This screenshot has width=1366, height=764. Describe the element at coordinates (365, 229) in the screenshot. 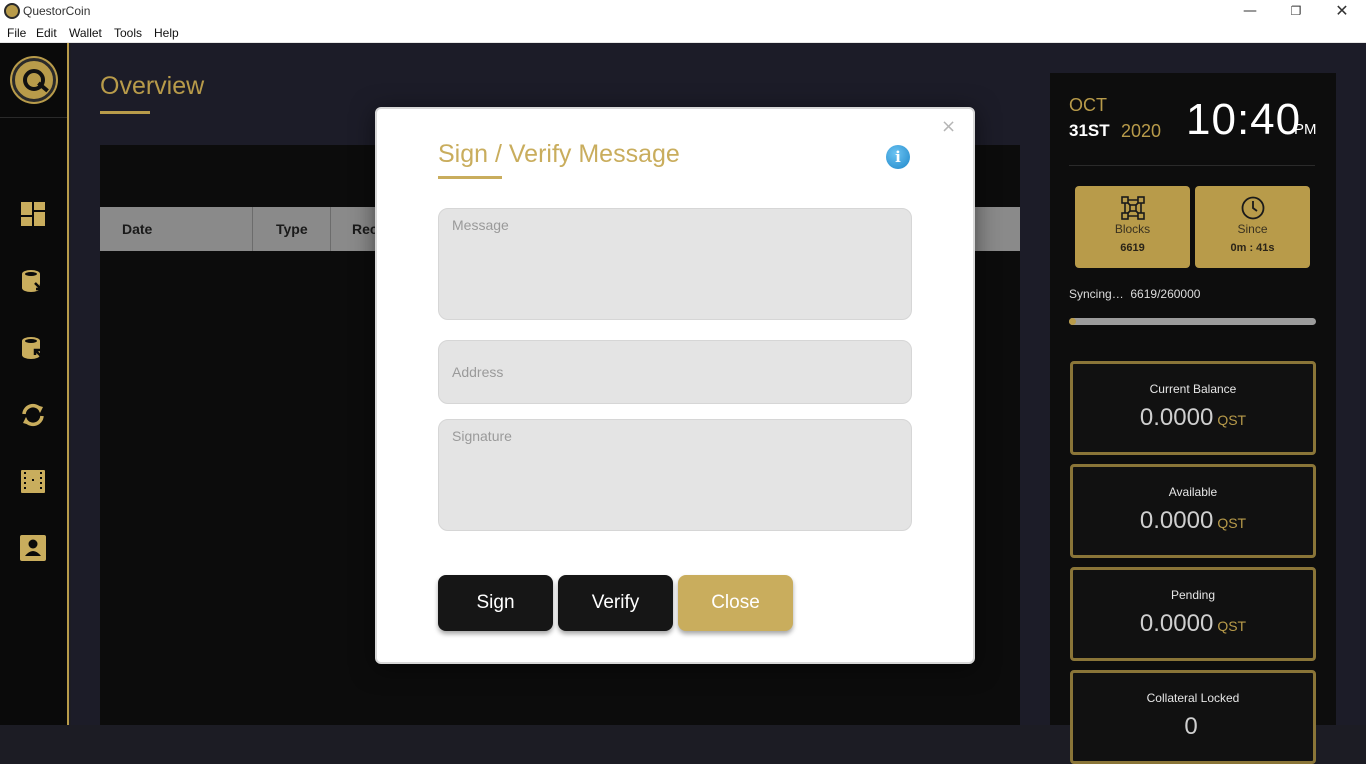

I see `column-header-recipient: Rec` at that location.